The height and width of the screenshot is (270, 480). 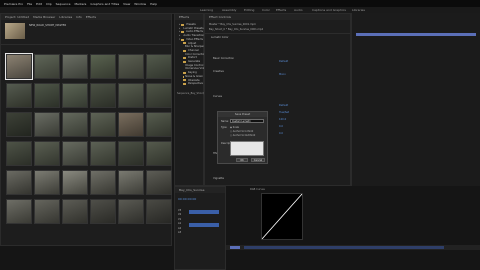 What do you see at coordinates (218, 71) in the screenshot?
I see `section-creative: Creative` at bounding box center [218, 71].